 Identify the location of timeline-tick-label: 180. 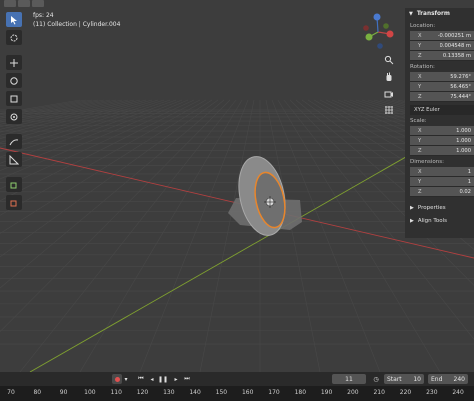
(300, 392).